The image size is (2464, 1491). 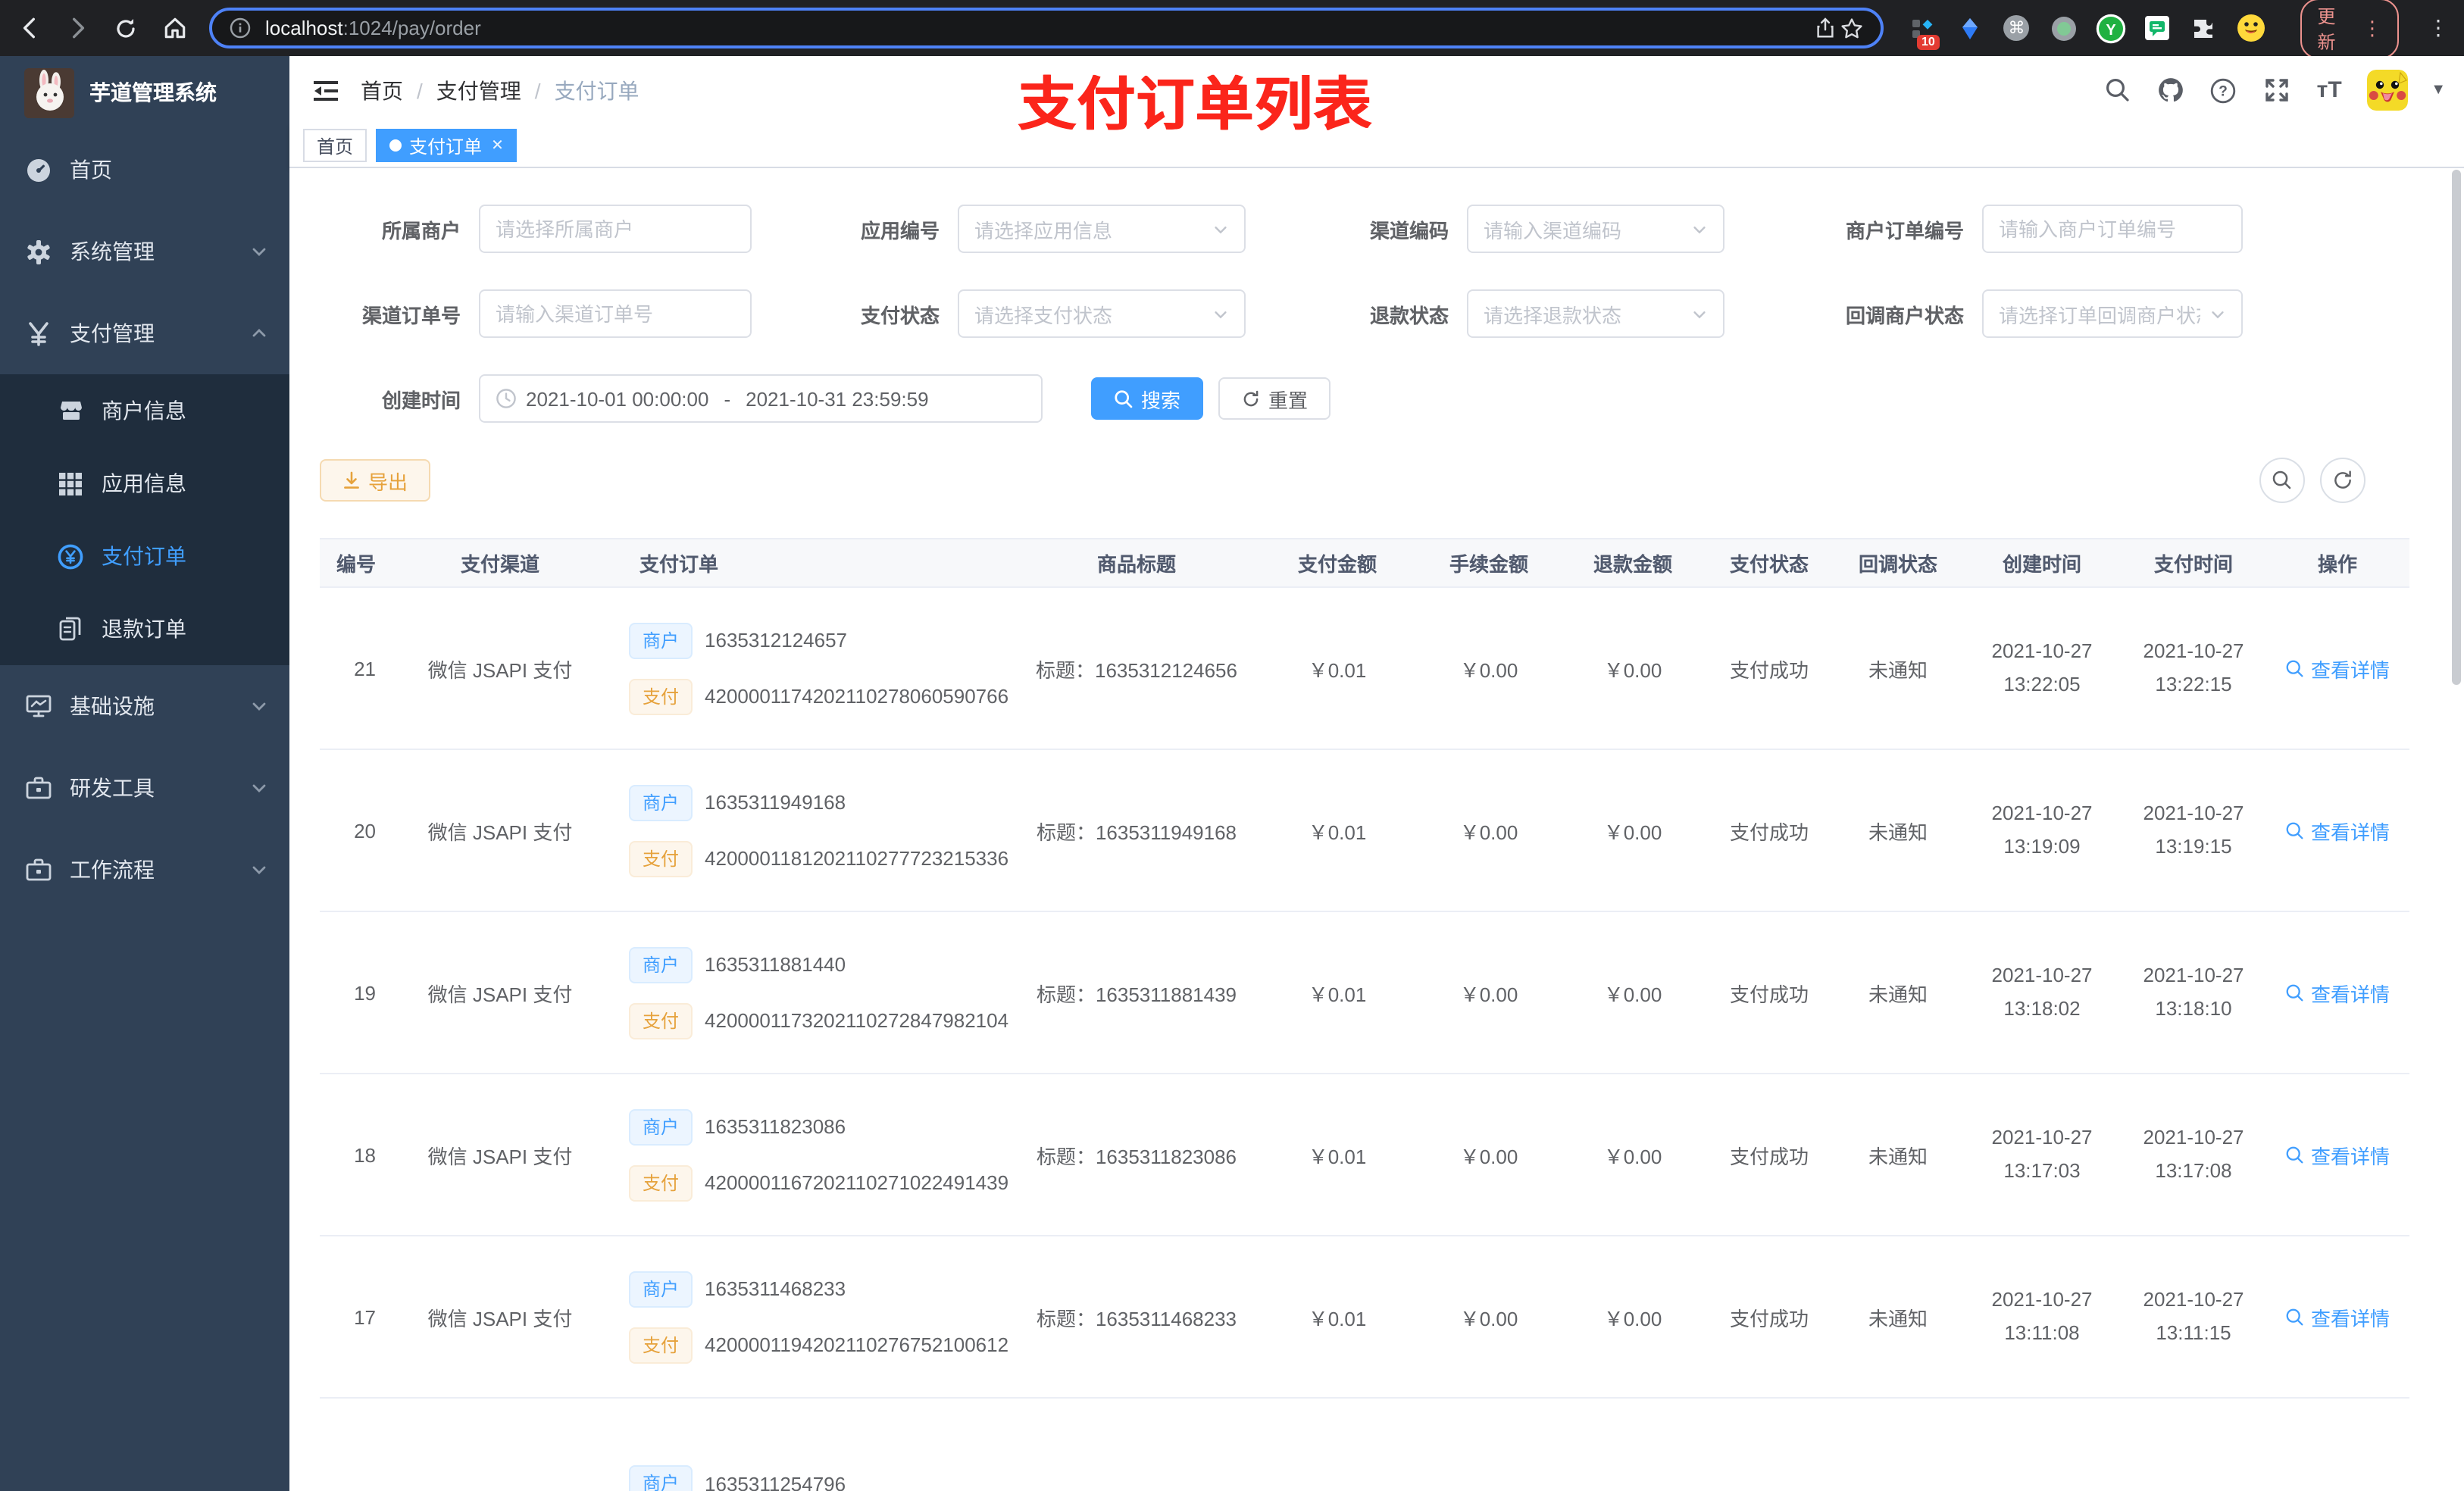 I want to click on col-create-time: 创建时间, so click(x=2041, y=564).